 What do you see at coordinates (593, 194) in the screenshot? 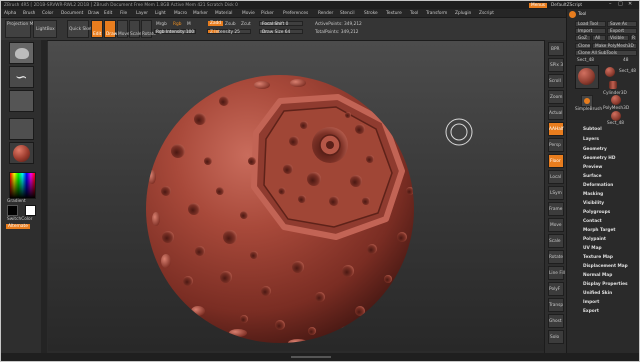
I see `subpalette-masking: Masking` at bounding box center [593, 194].